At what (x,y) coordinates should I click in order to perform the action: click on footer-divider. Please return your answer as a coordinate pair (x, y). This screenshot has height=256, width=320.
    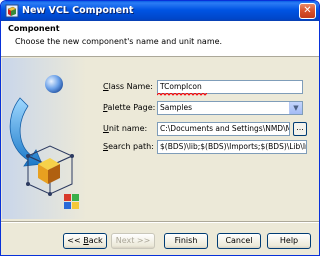
    Looking at the image, I should click on (160, 222).